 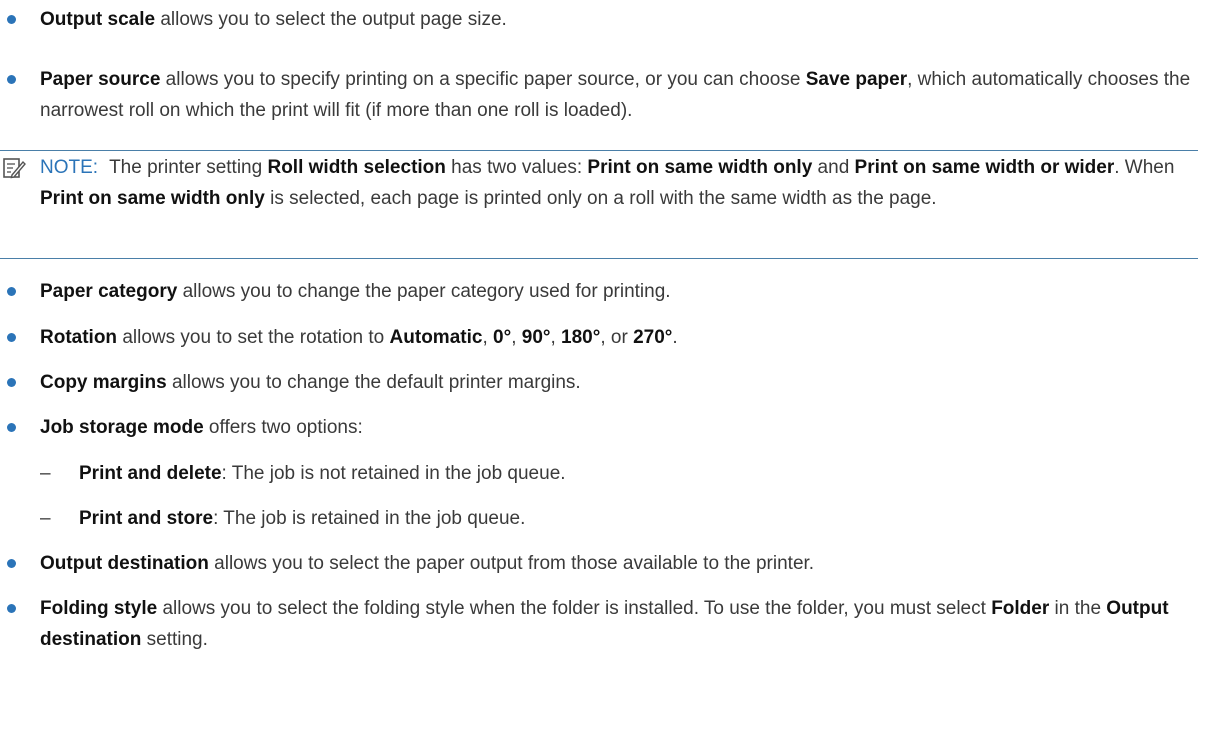 What do you see at coordinates (103, 382) in the screenshot?
I see `term: Copy margins` at bounding box center [103, 382].